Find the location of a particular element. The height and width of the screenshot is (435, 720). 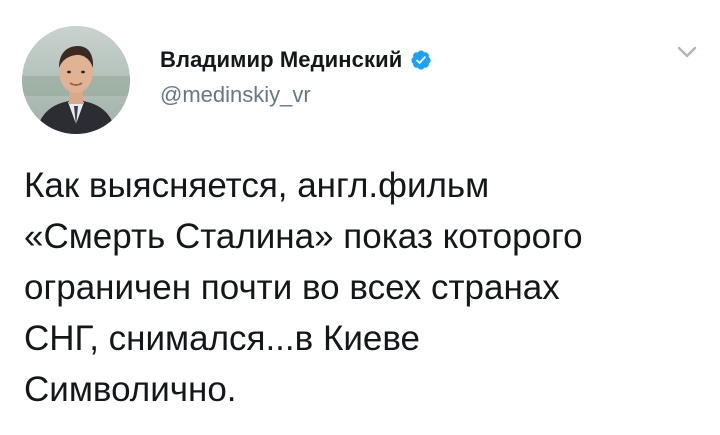

author-info: Владимир Мединский @medinskiy_vr is located at coordinates (296, 76).